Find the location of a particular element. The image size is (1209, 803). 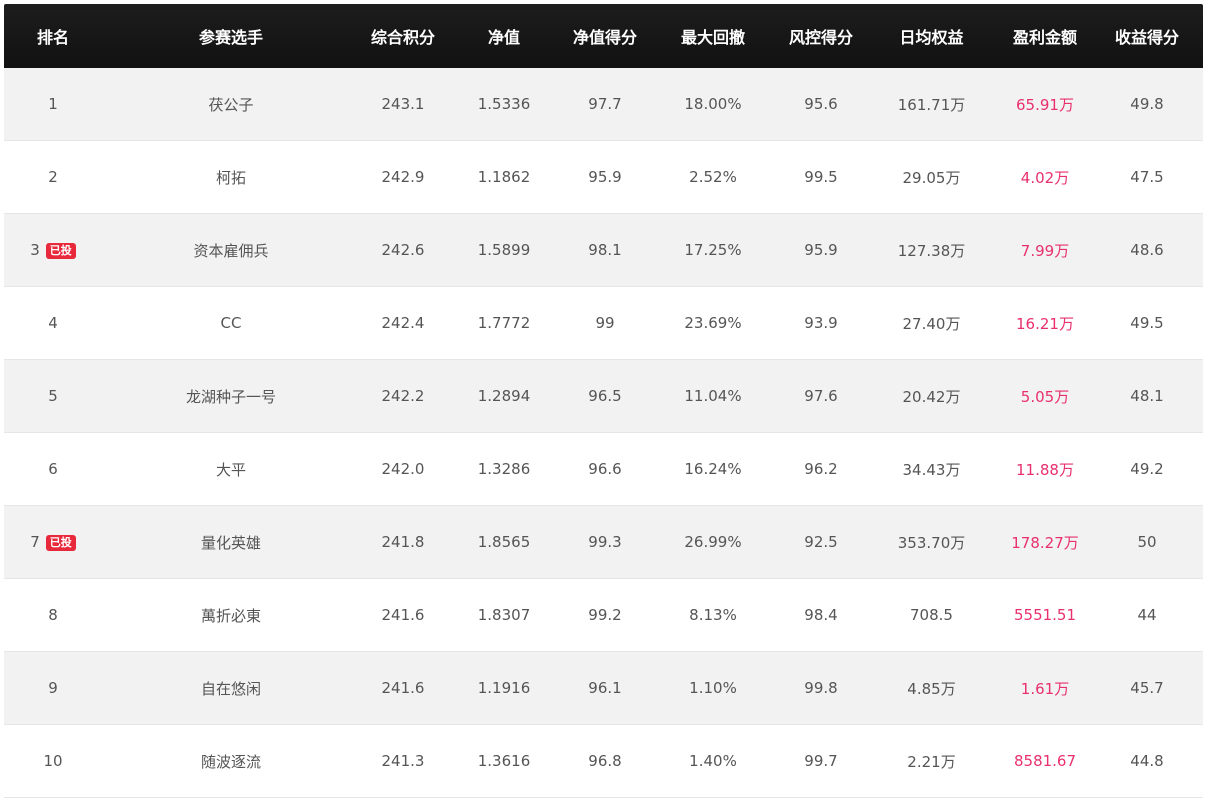

max-drawdown: 1.40% is located at coordinates (713, 761).